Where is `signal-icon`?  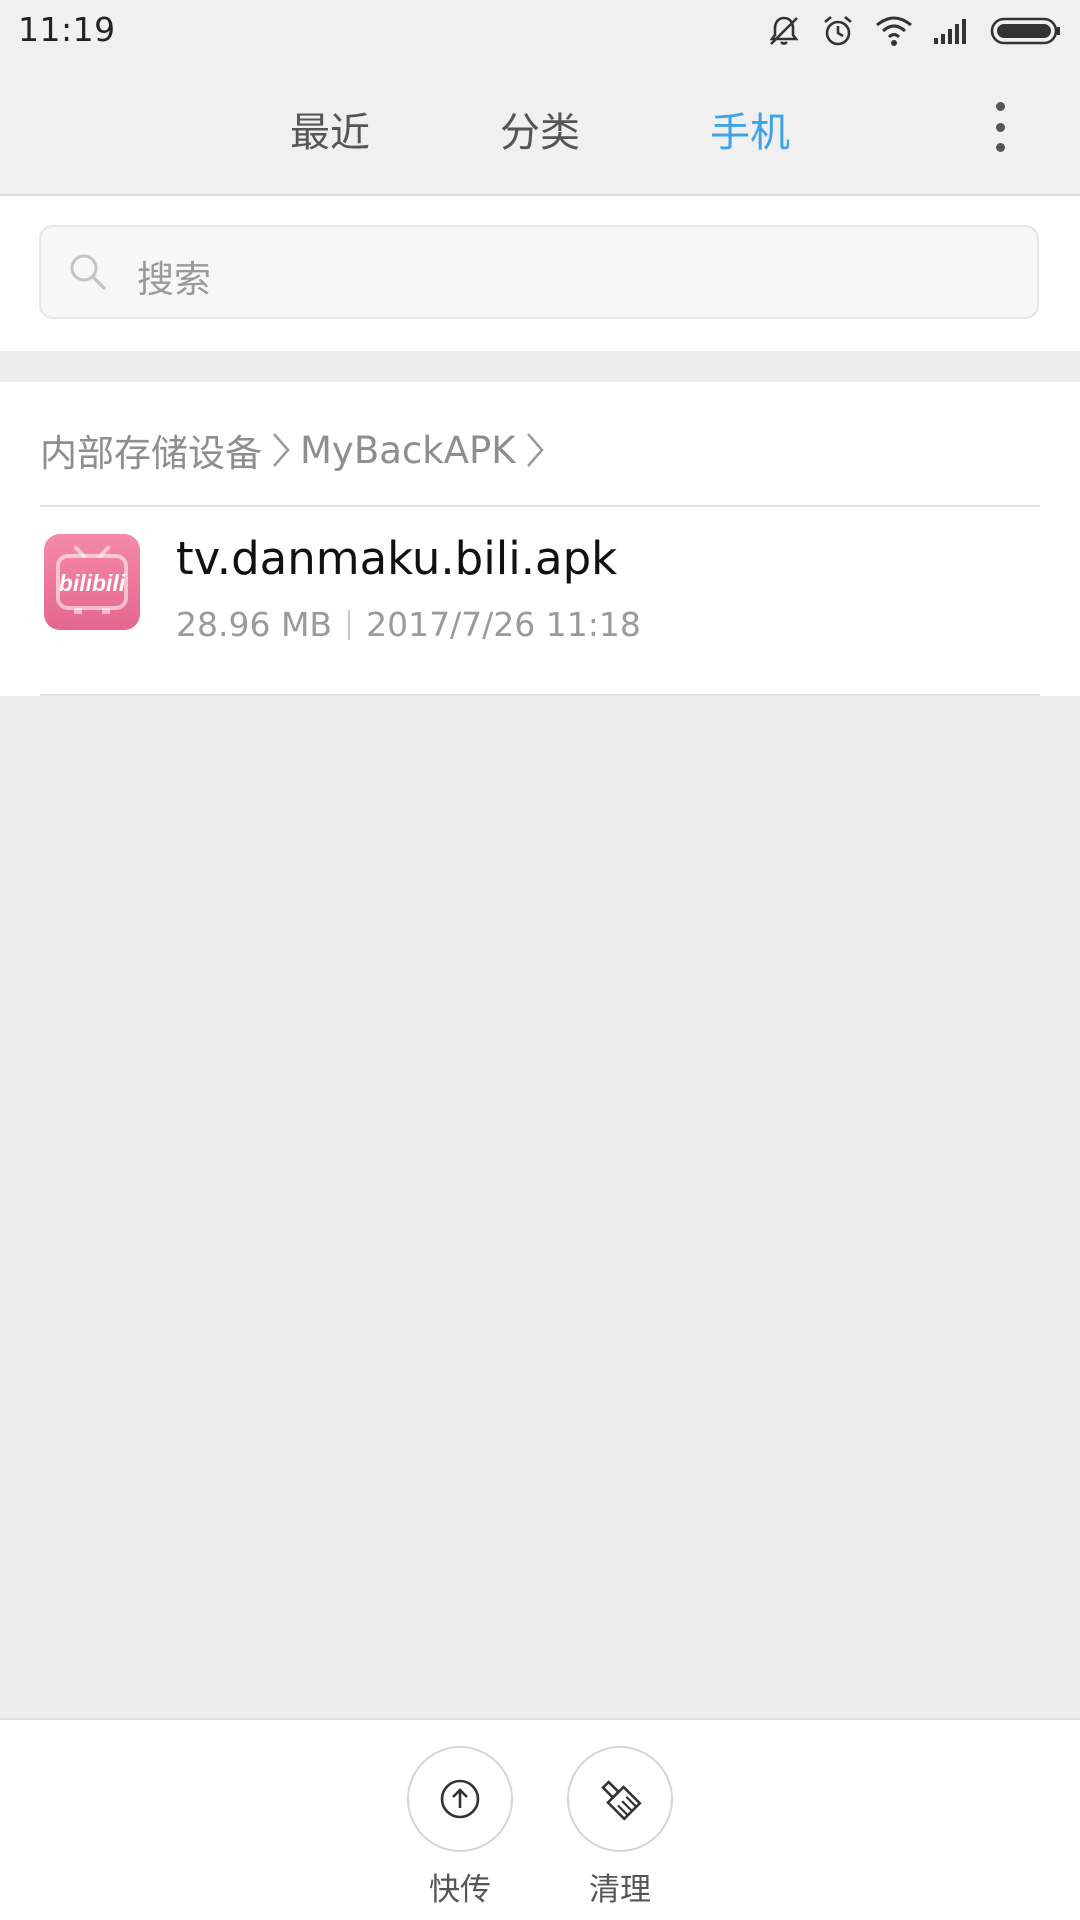 signal-icon is located at coordinates (952, 31).